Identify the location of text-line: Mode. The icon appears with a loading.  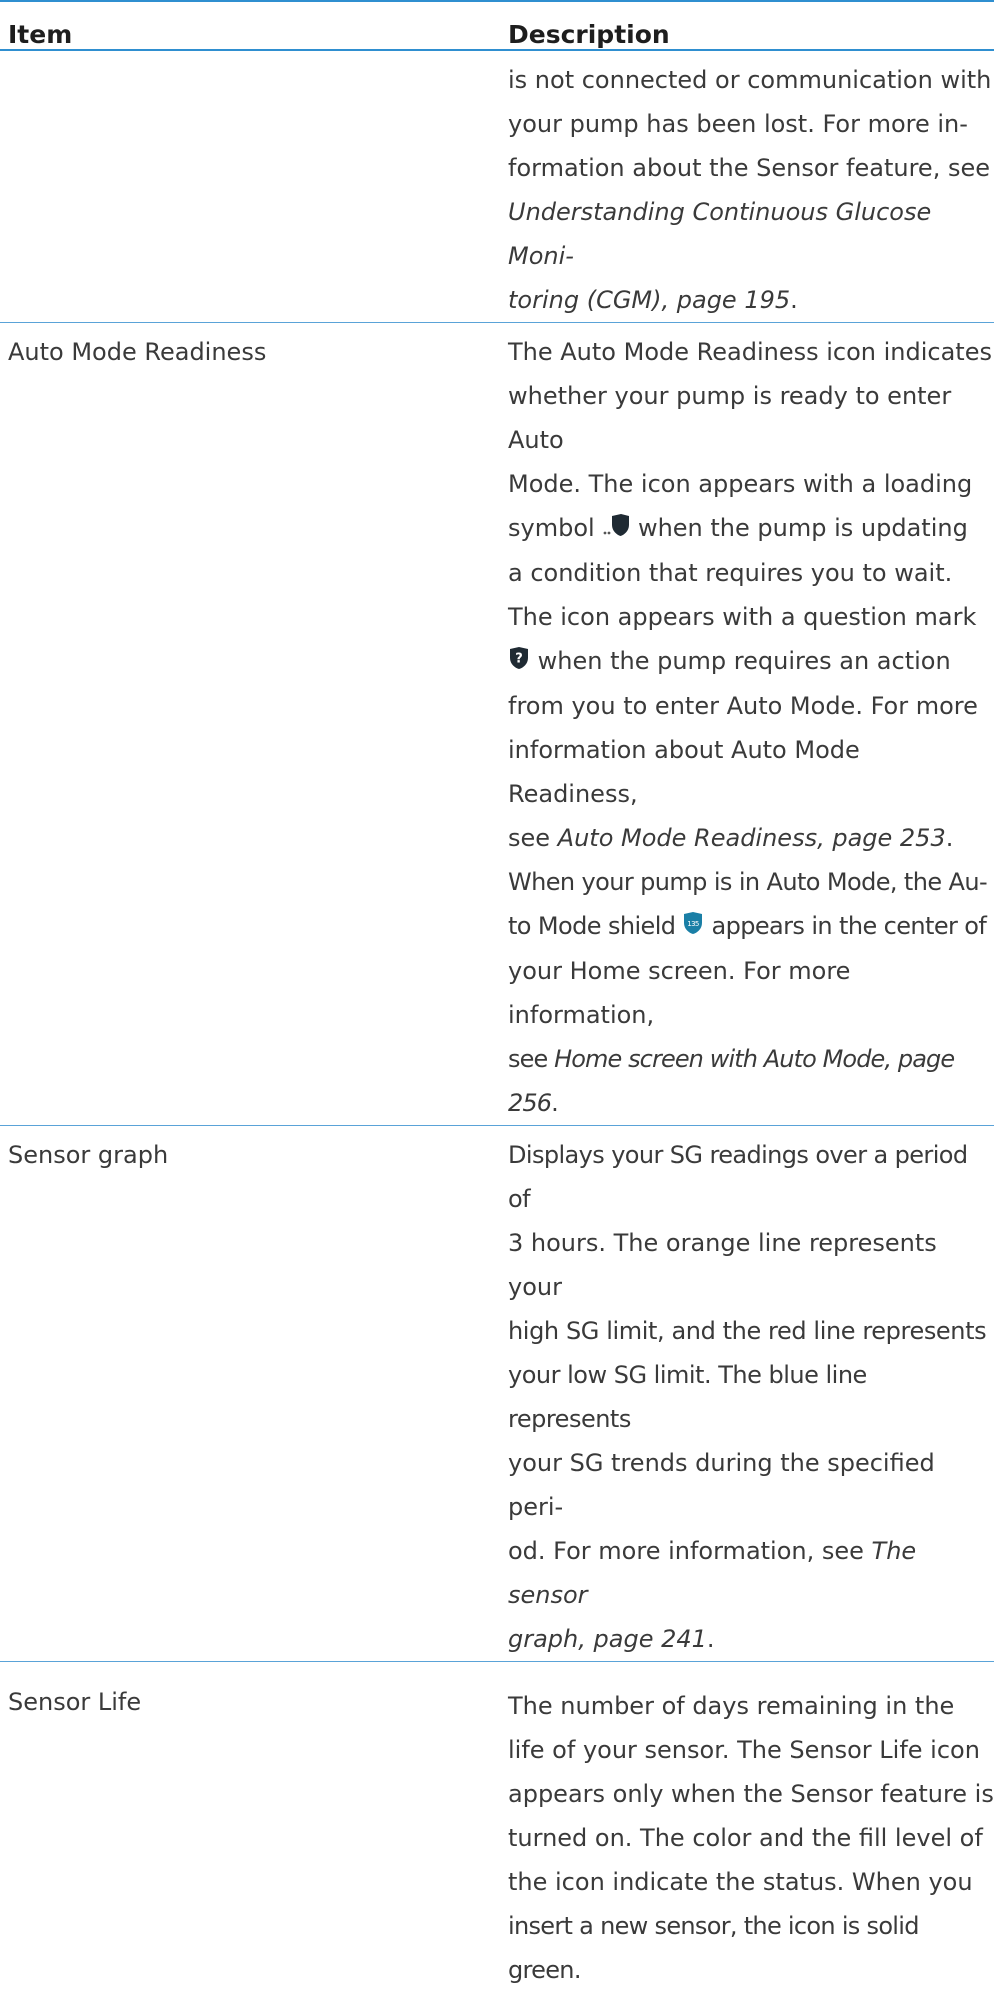
(751, 484).